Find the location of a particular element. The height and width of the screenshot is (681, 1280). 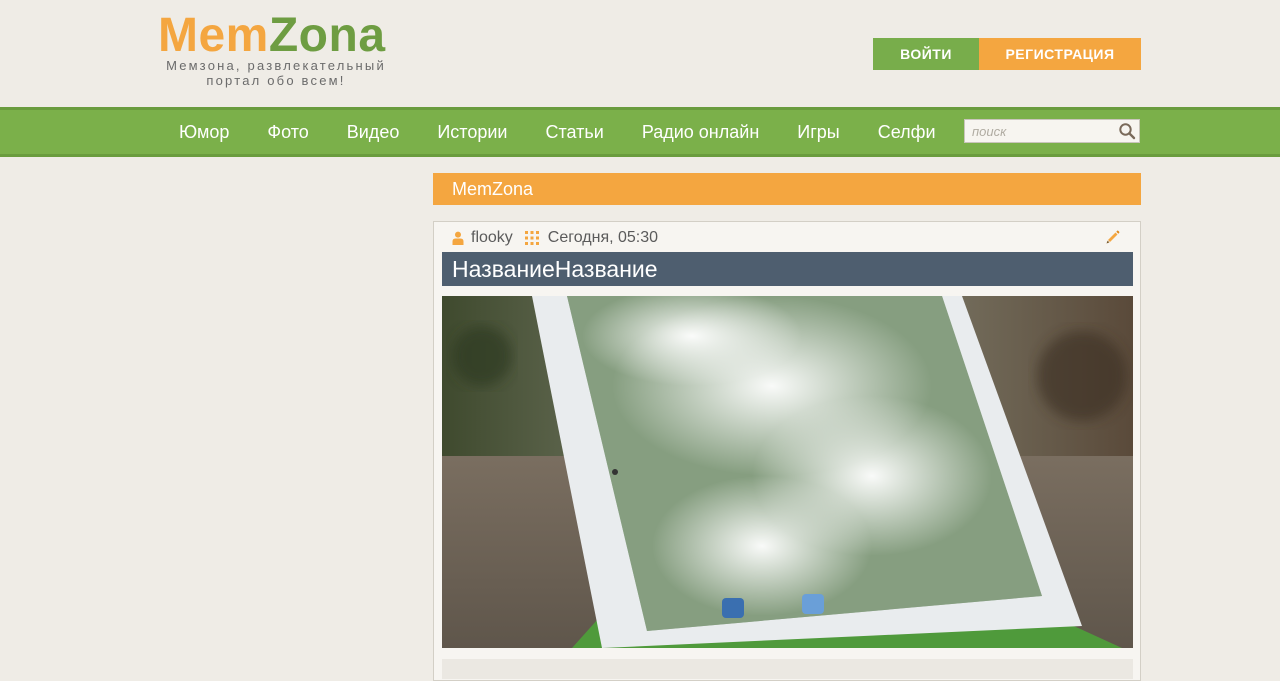

logo-mem-text: Mem is located at coordinates (213, 35).